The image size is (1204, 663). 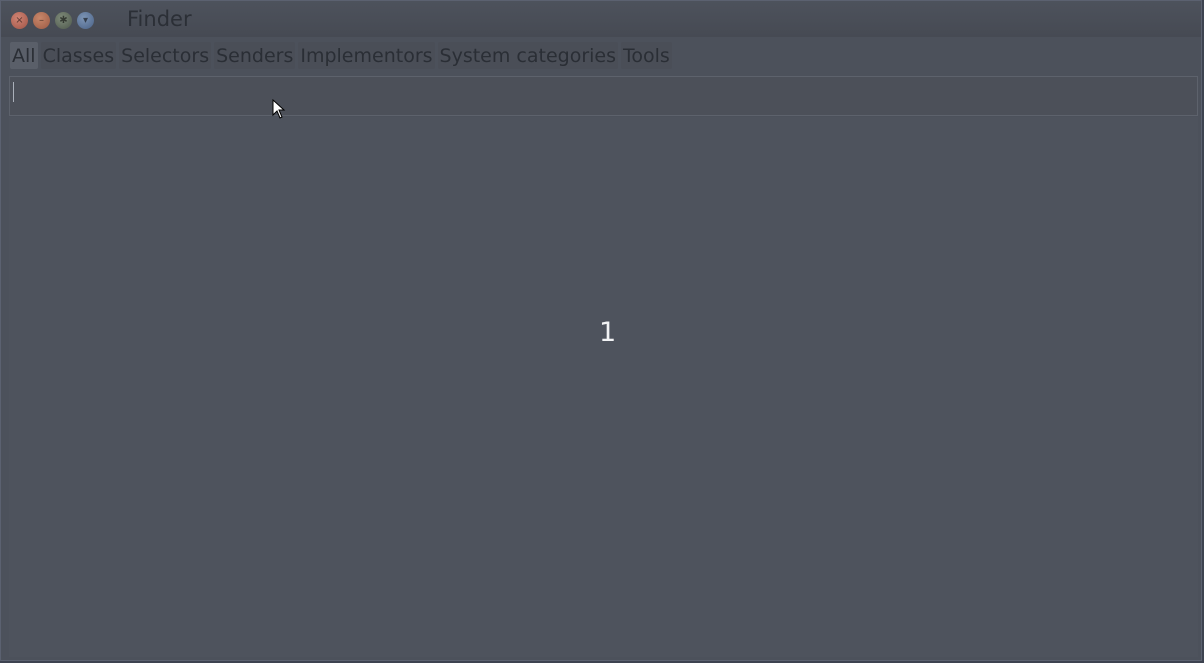 I want to click on title-bar: × – ✱ ▾ Finder, so click(x=601, y=19).